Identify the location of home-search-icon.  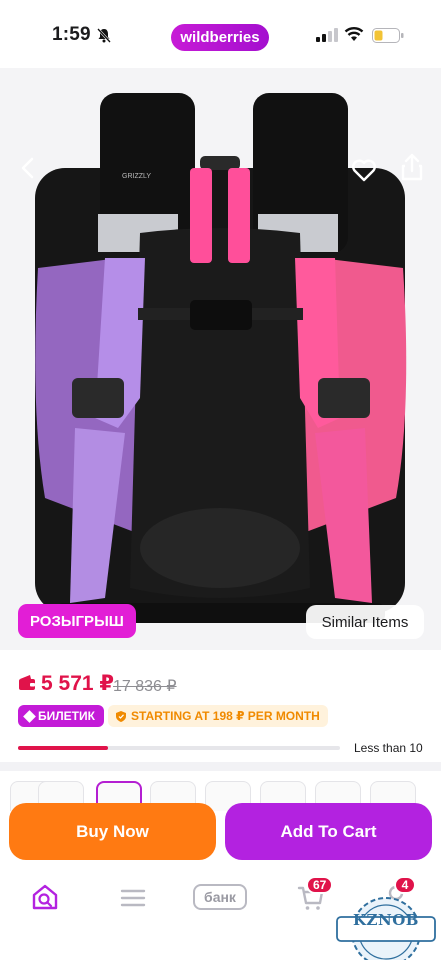
(45, 897).